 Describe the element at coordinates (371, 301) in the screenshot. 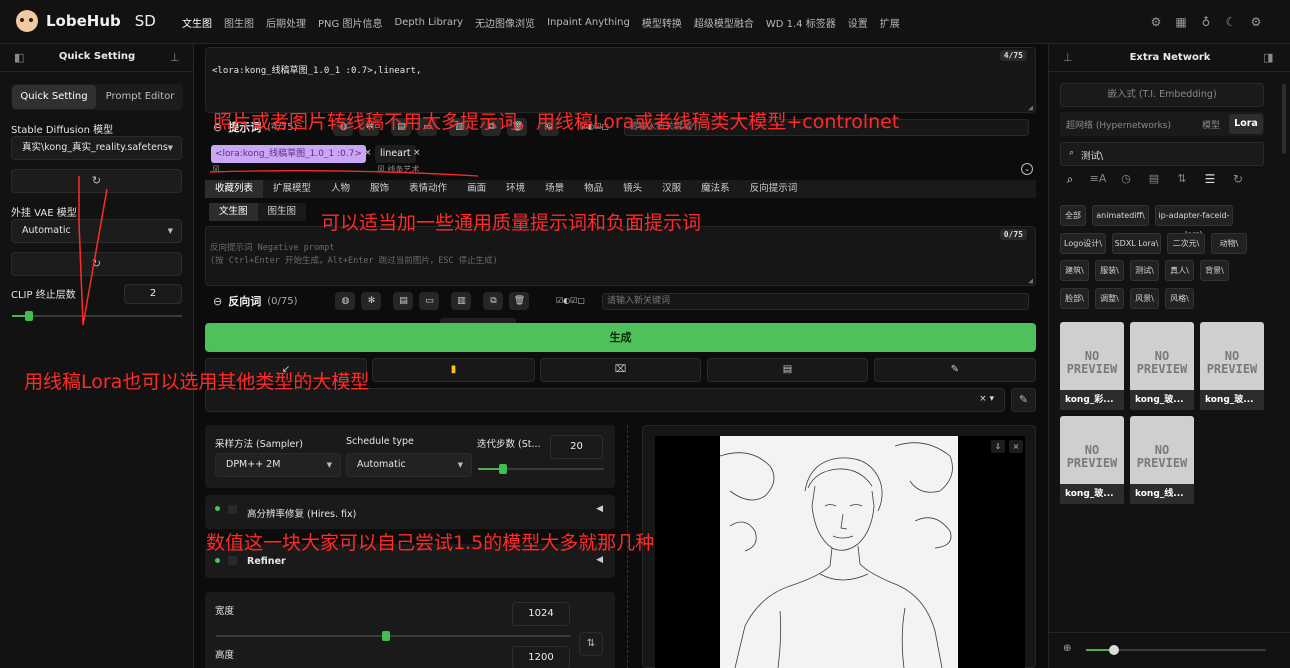

I see `gear-icon: ✻` at that location.